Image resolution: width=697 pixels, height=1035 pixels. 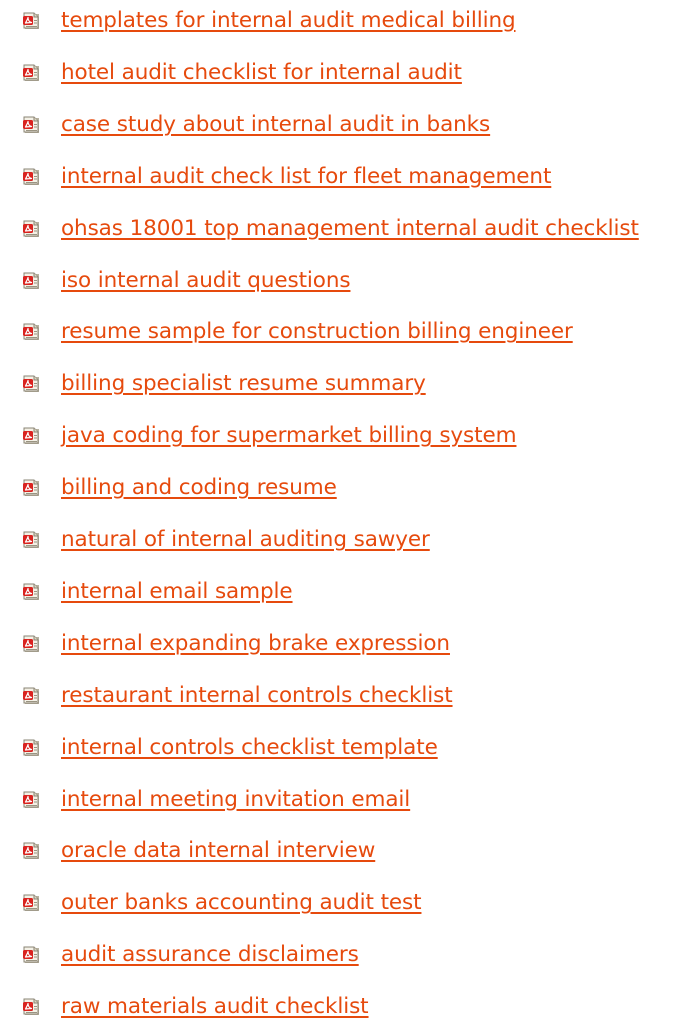 I want to click on list-item: internal controls checklist template, so click(x=348, y=755).